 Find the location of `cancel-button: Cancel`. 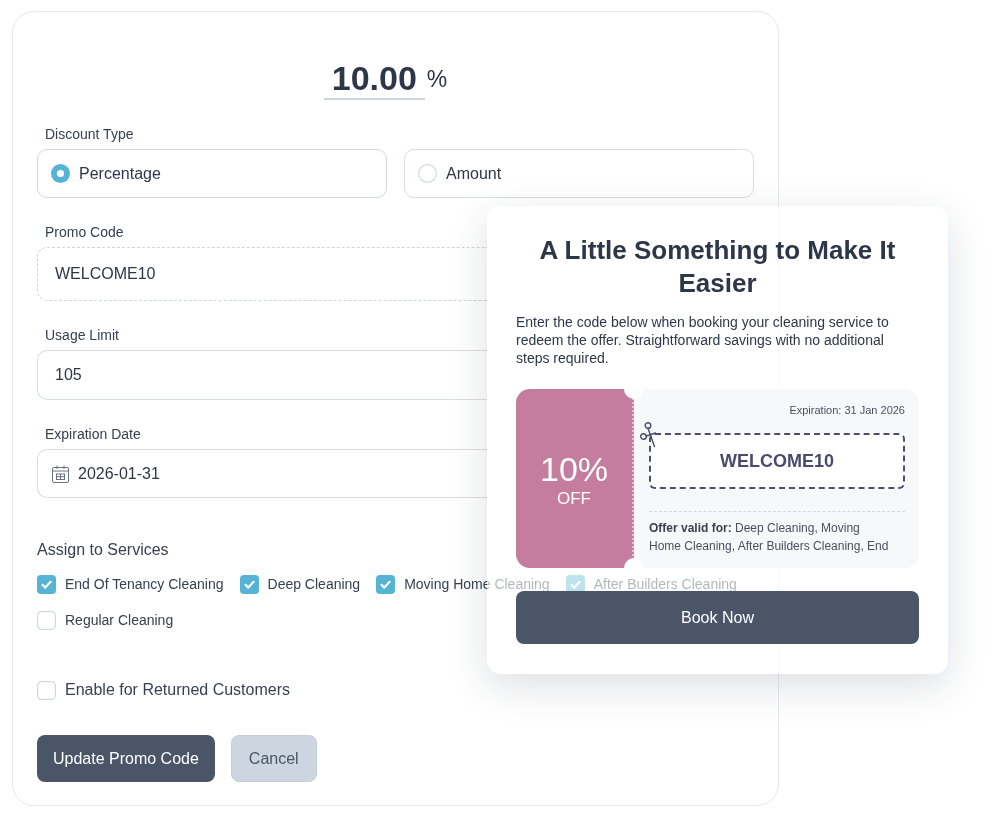

cancel-button: Cancel is located at coordinates (273, 758).